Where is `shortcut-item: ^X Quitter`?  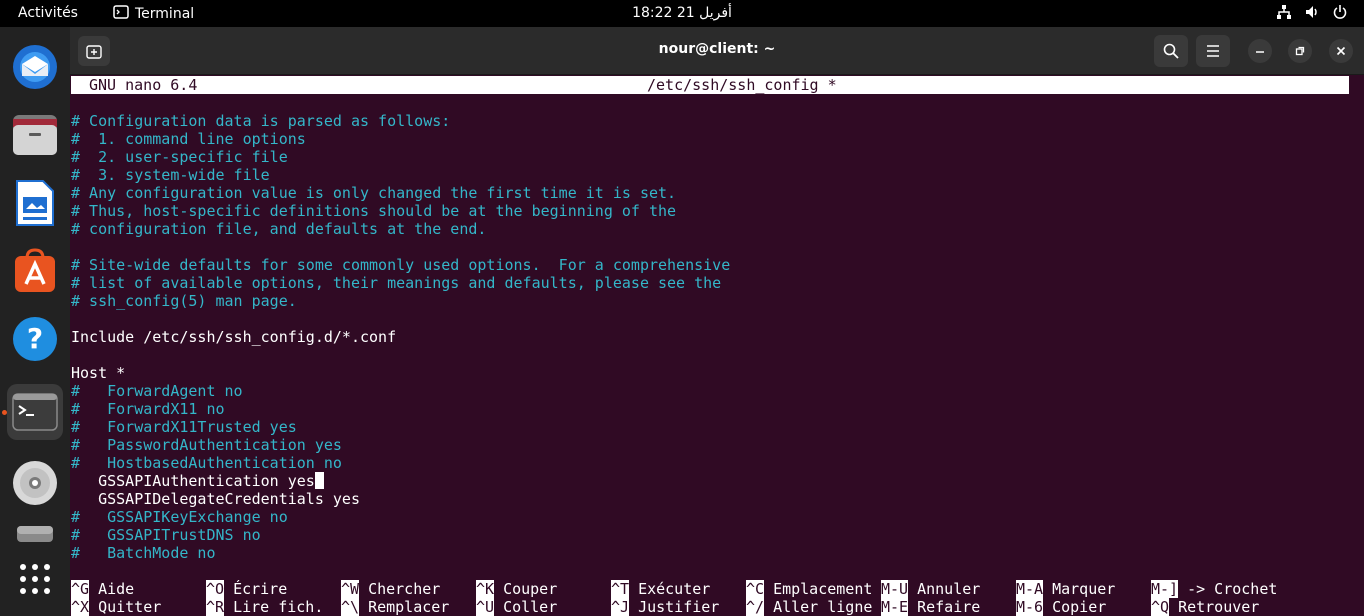
shortcut-item: ^X Quitter is located at coordinates (116, 607).